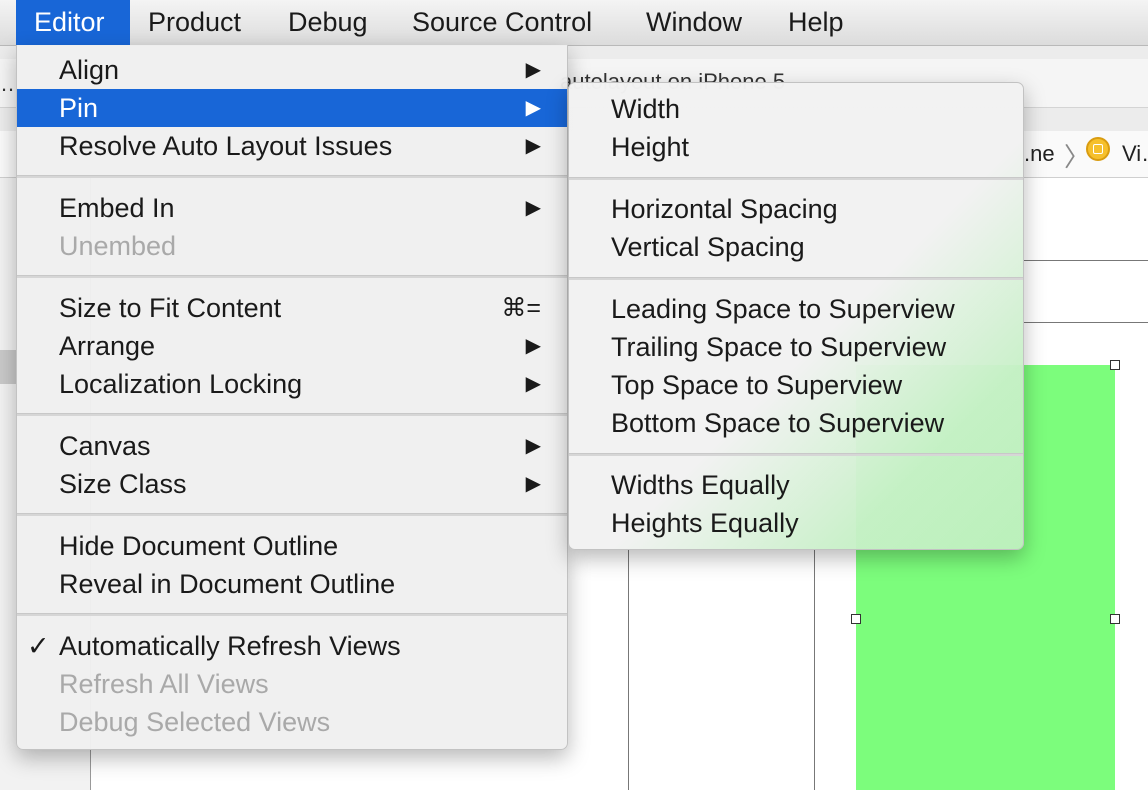  I want to click on menu-product: Product, so click(194, 22).